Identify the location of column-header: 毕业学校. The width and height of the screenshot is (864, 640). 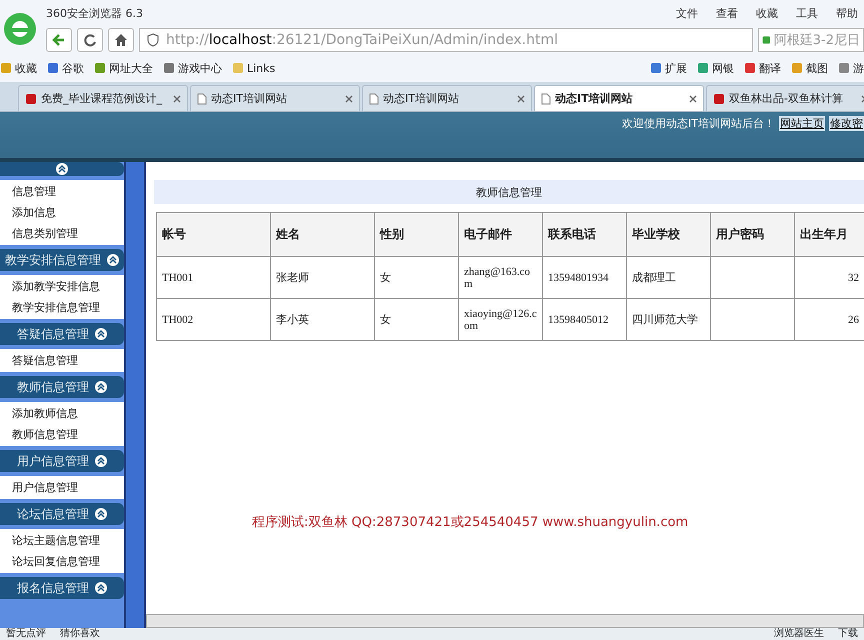
(668, 234).